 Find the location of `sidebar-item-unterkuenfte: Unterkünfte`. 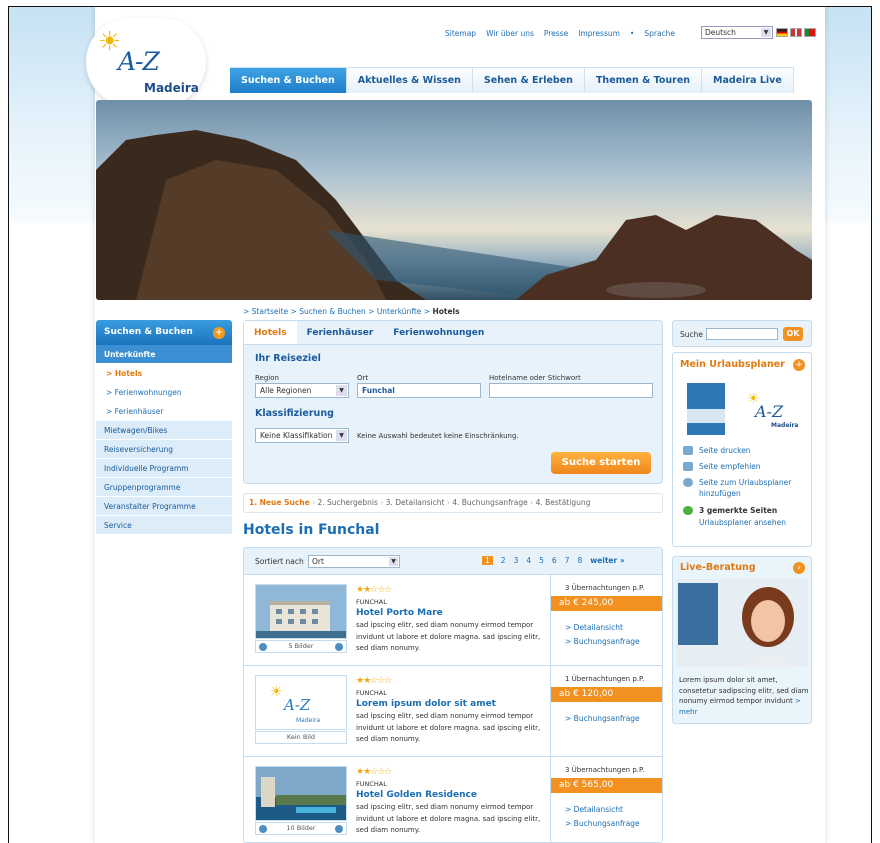

sidebar-item-unterkuenfte: Unterkünfte is located at coordinates (164, 354).